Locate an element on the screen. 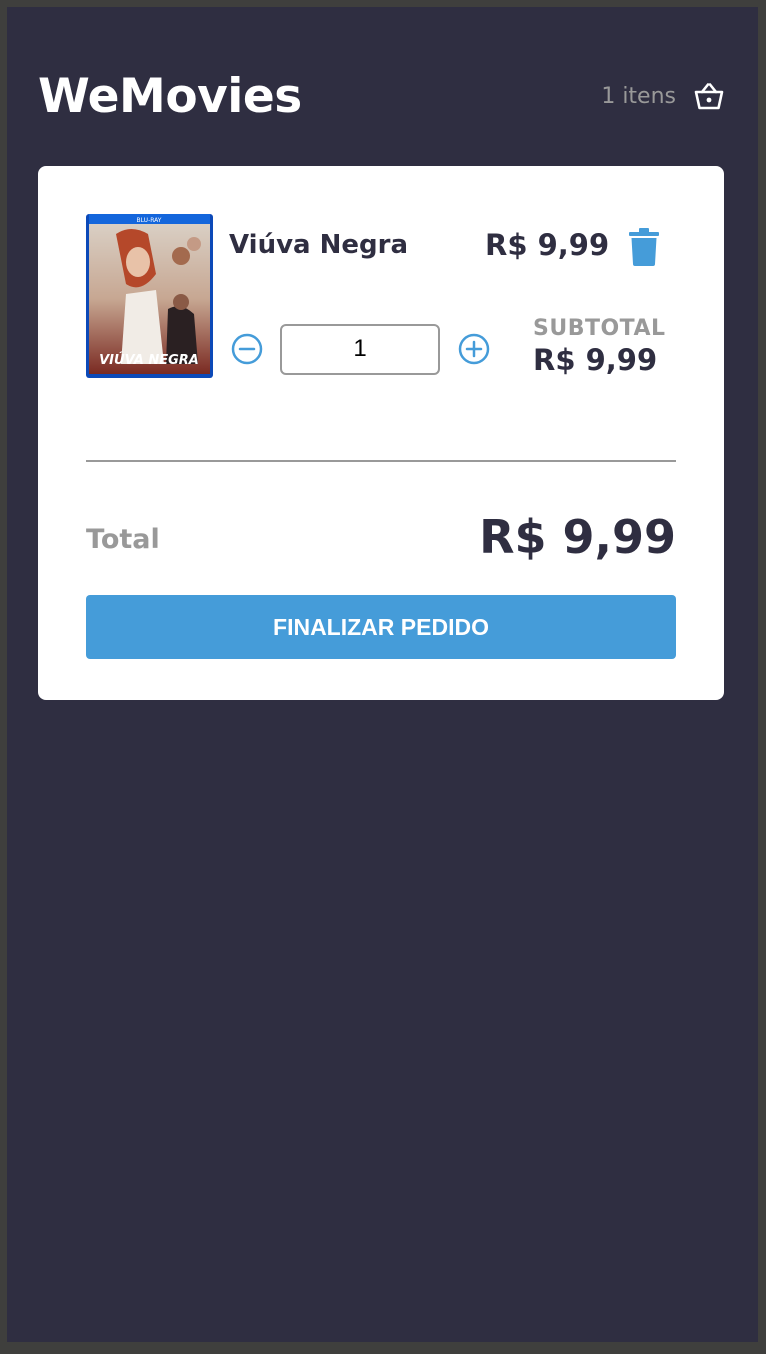 The width and height of the screenshot is (766, 1354). quantity-input is located at coordinates (360, 349).